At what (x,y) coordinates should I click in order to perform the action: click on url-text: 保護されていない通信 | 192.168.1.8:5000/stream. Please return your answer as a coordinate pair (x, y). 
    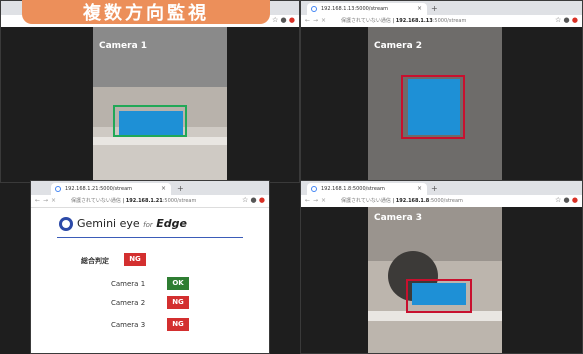
    Looking at the image, I should click on (402, 200).